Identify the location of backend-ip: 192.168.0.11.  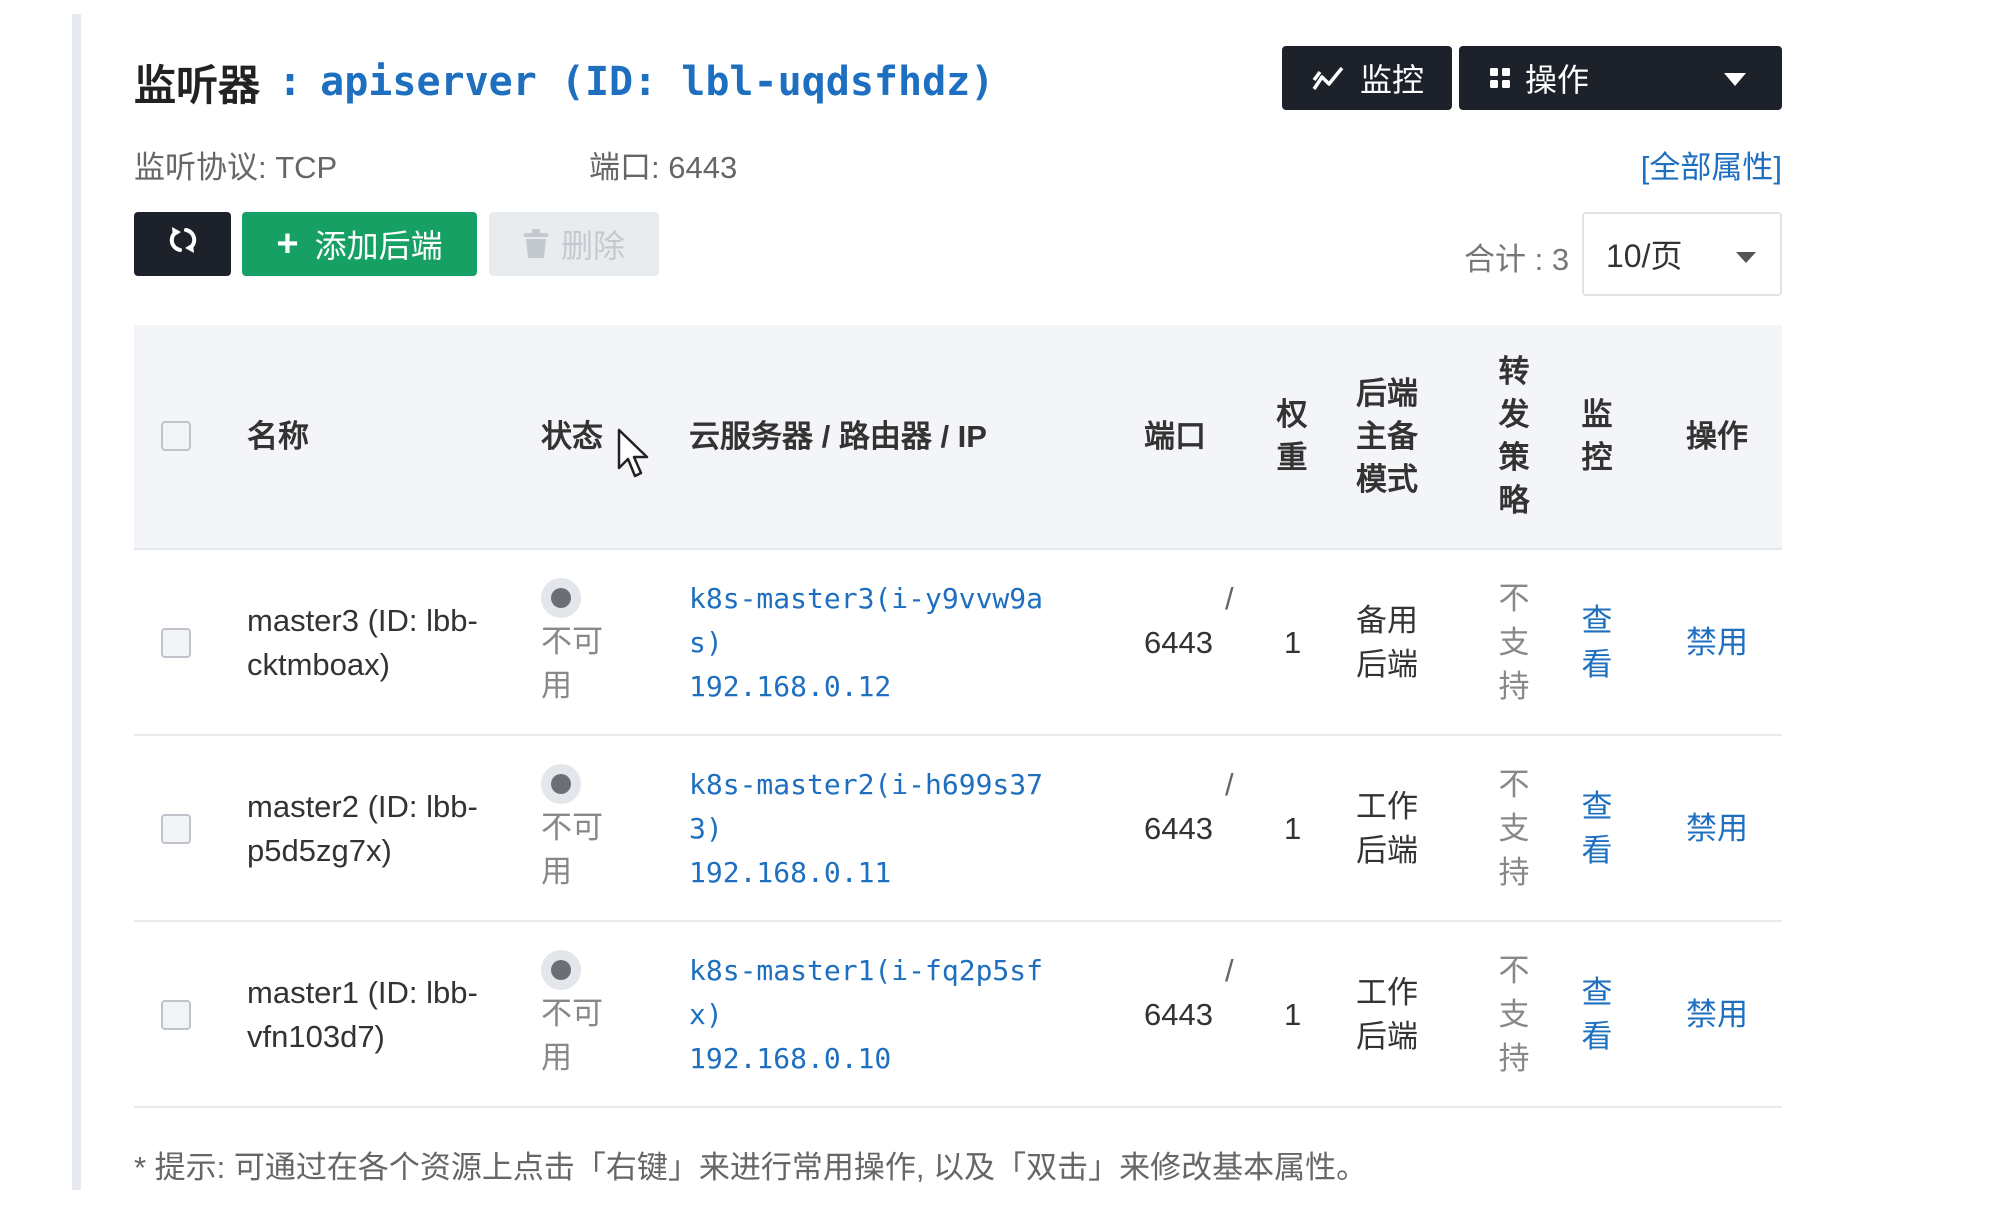
(790, 872).